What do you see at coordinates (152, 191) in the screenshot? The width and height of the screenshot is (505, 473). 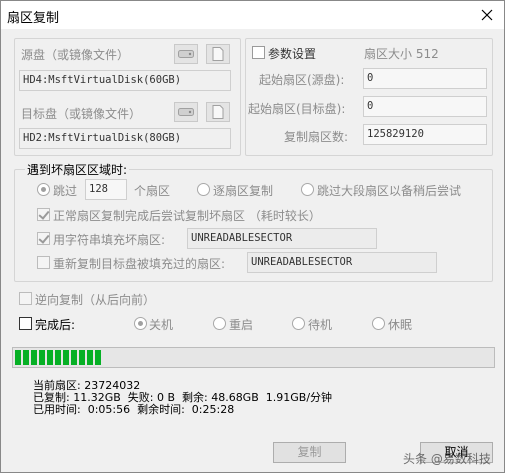 I see `skip-unit-label: 个扇区` at bounding box center [152, 191].